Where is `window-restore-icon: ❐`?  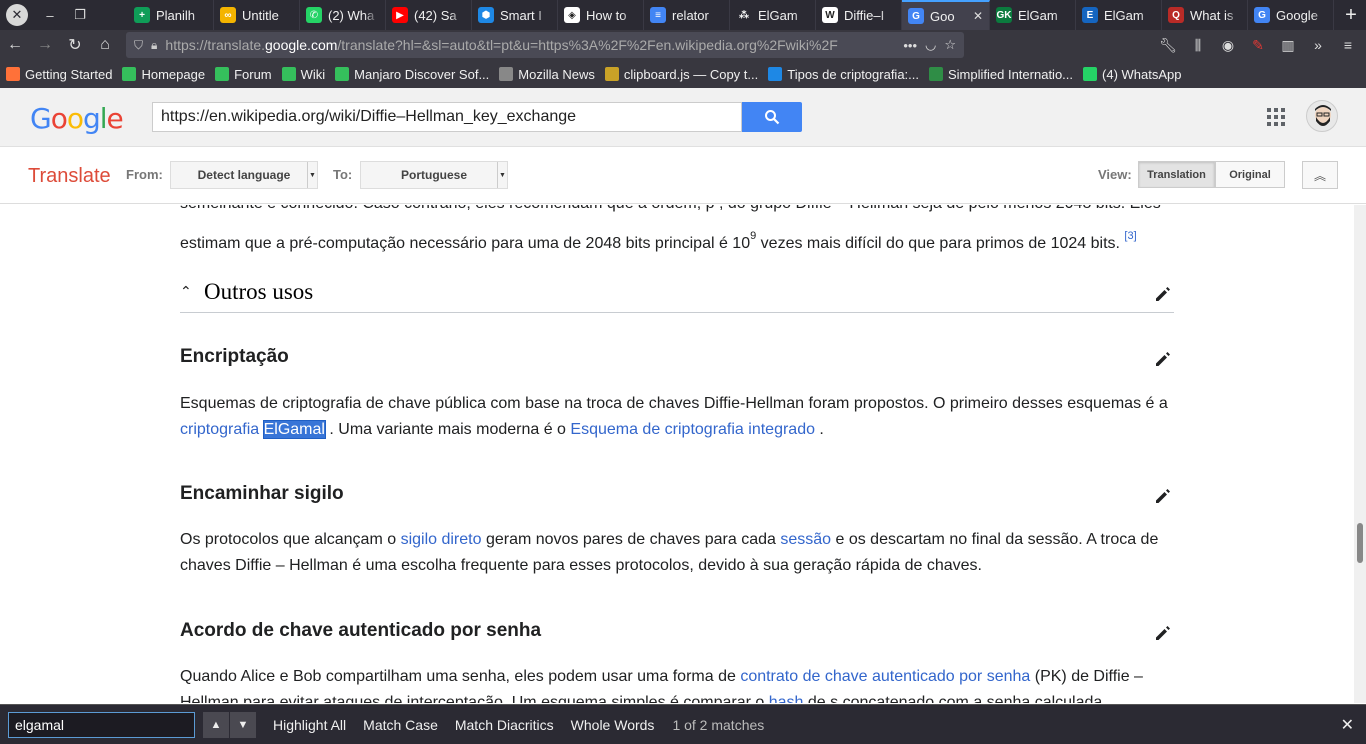 window-restore-icon: ❐ is located at coordinates (80, 15).